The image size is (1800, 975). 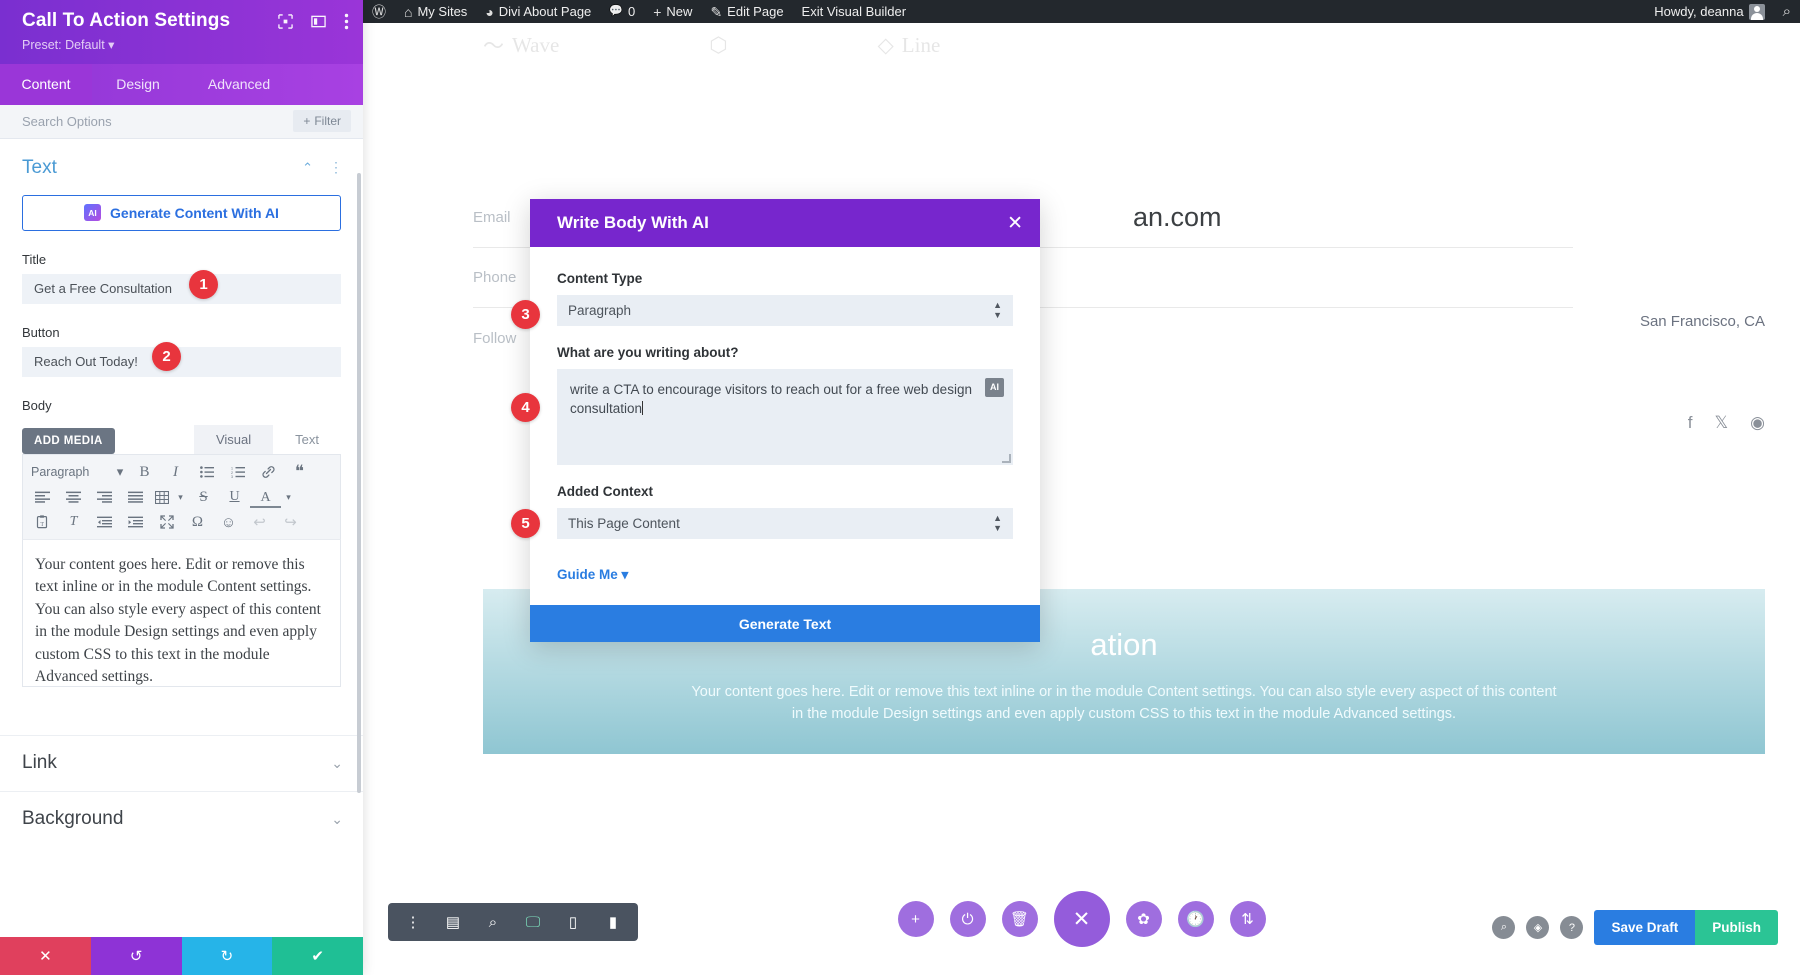 I want to click on wordpress-logo-icon: Ⓦ, so click(x=379, y=11).